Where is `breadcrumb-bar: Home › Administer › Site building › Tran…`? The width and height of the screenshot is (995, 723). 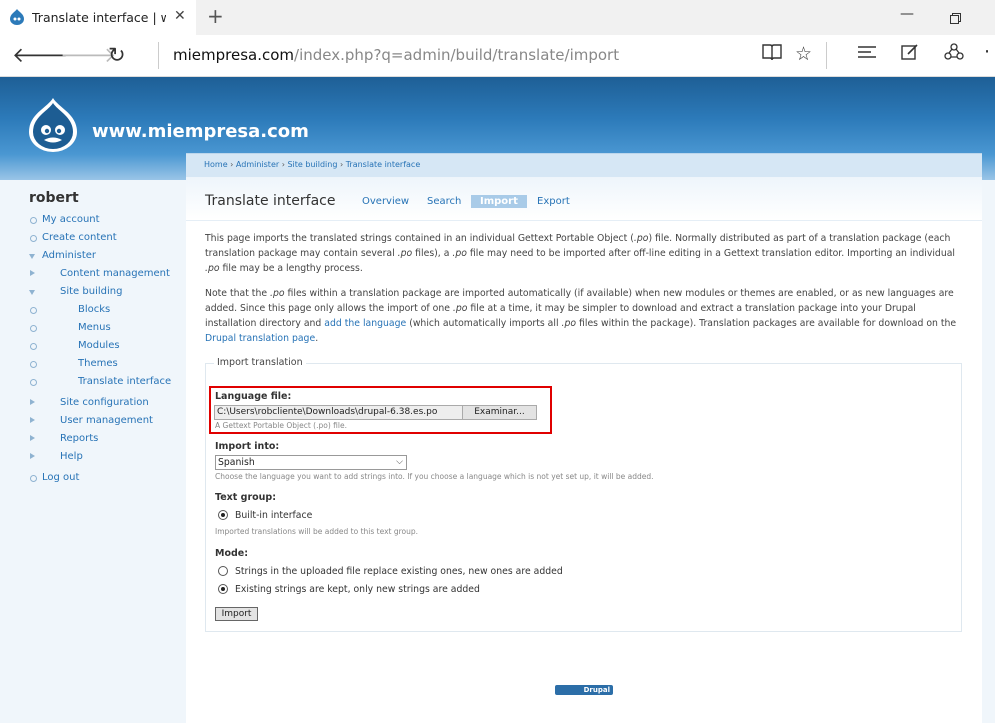
breadcrumb-bar: Home › Administer › Site building › Tran… is located at coordinates (584, 165).